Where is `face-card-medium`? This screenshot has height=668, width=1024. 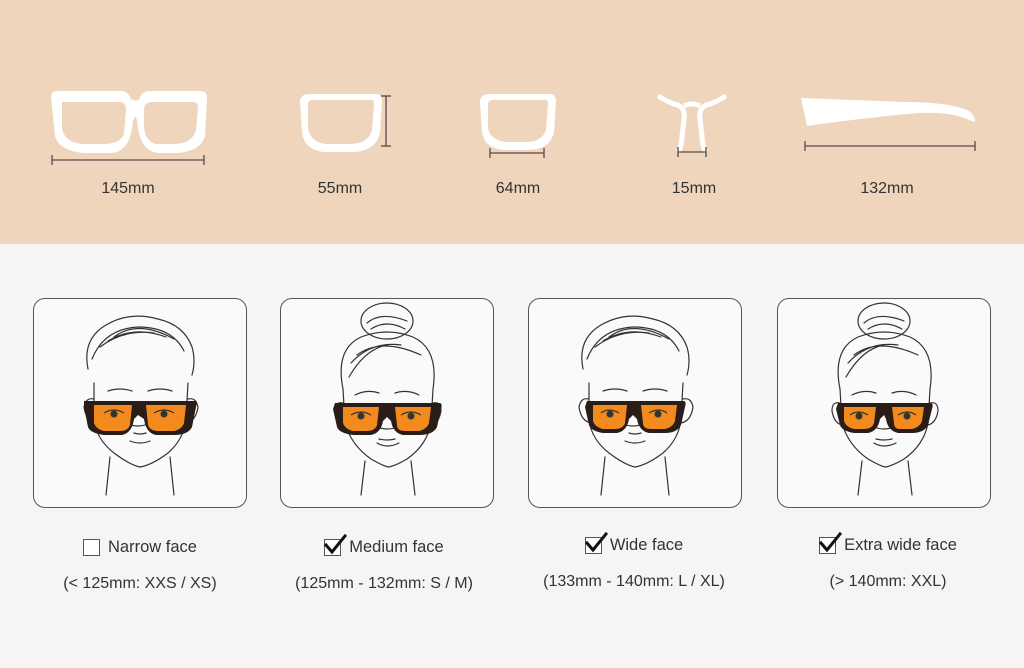 face-card-medium is located at coordinates (387, 403).